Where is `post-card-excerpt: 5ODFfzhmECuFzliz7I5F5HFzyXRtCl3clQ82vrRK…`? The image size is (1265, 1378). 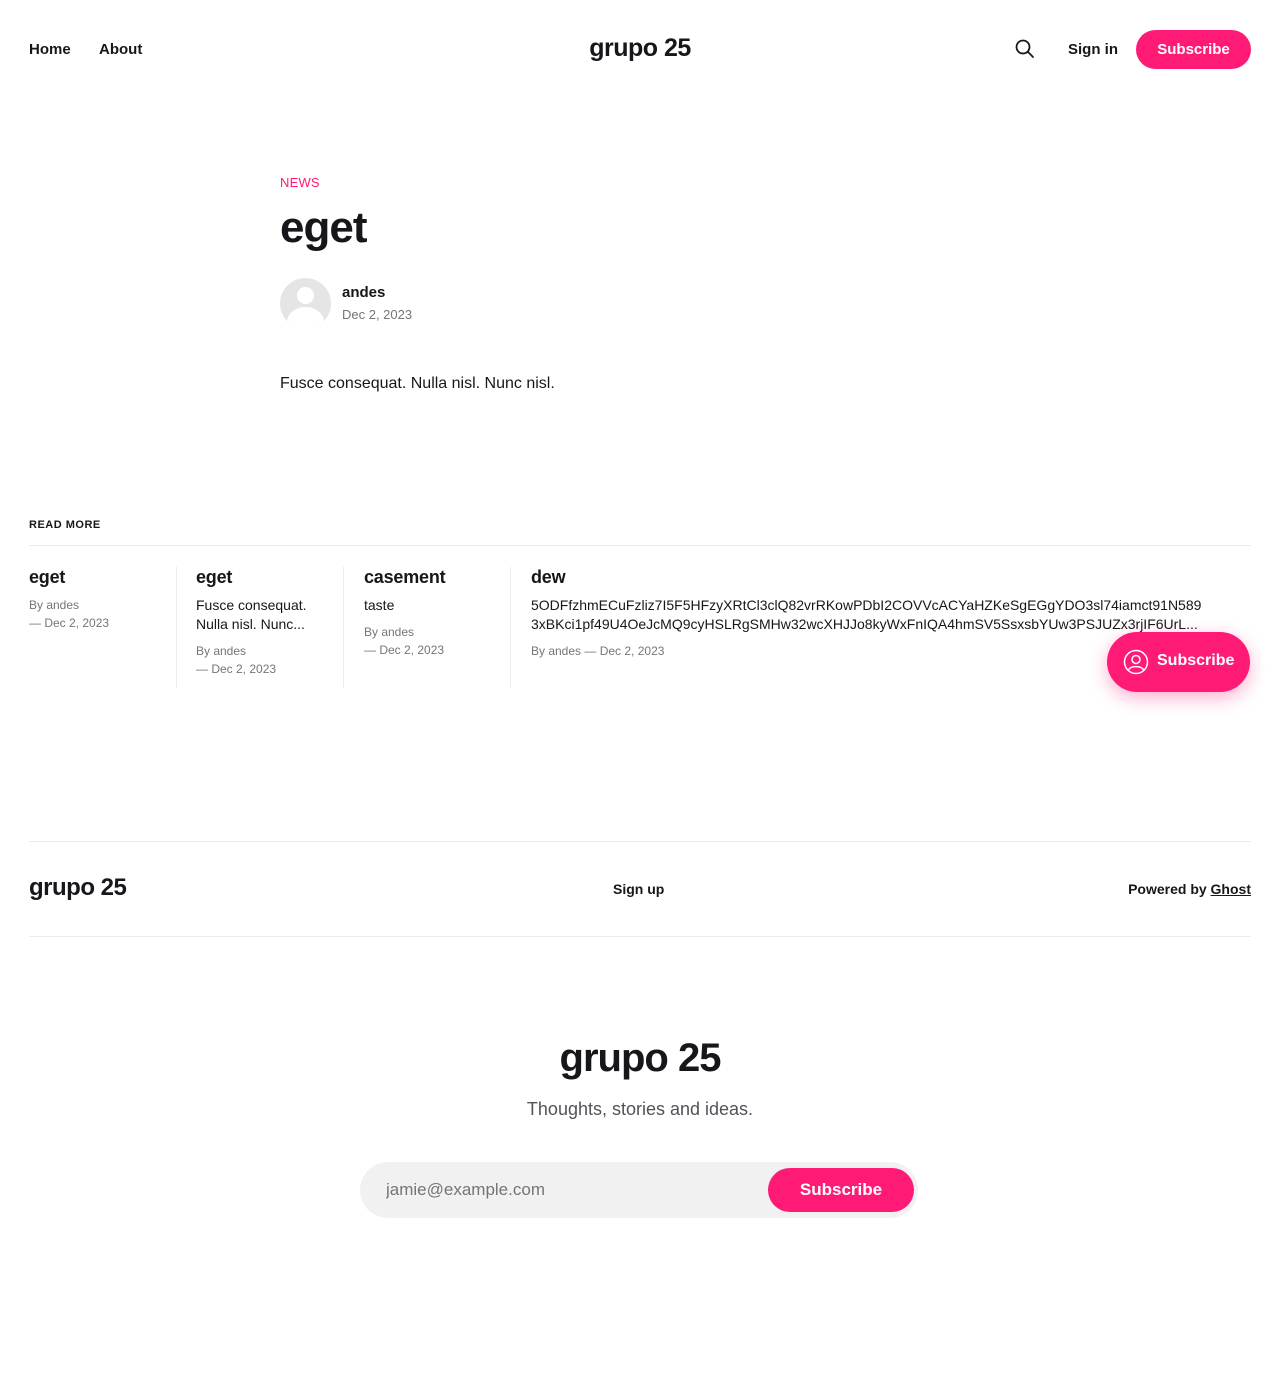 post-card-excerpt: 5ODFfzhmECuFzliz7I5F5HFzyXRtCl3clQ82vrRK… is located at coordinates (866, 605).